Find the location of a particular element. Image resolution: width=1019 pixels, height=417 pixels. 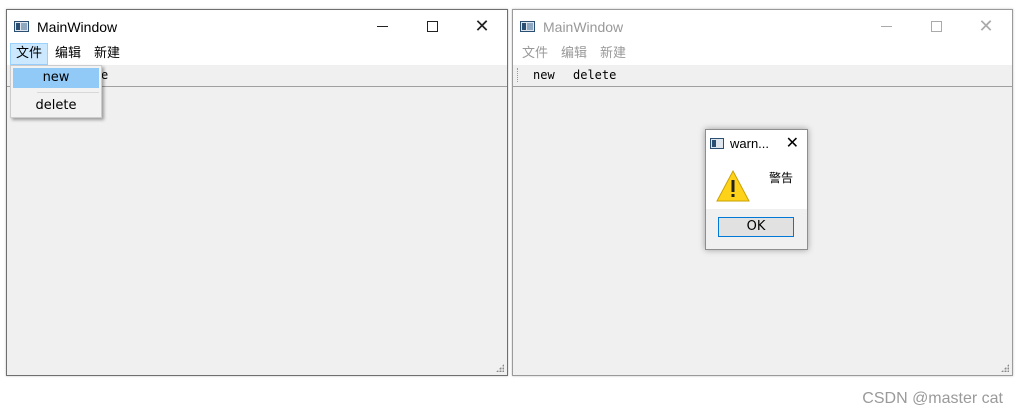

menu-item-new: new is located at coordinates (56, 78).